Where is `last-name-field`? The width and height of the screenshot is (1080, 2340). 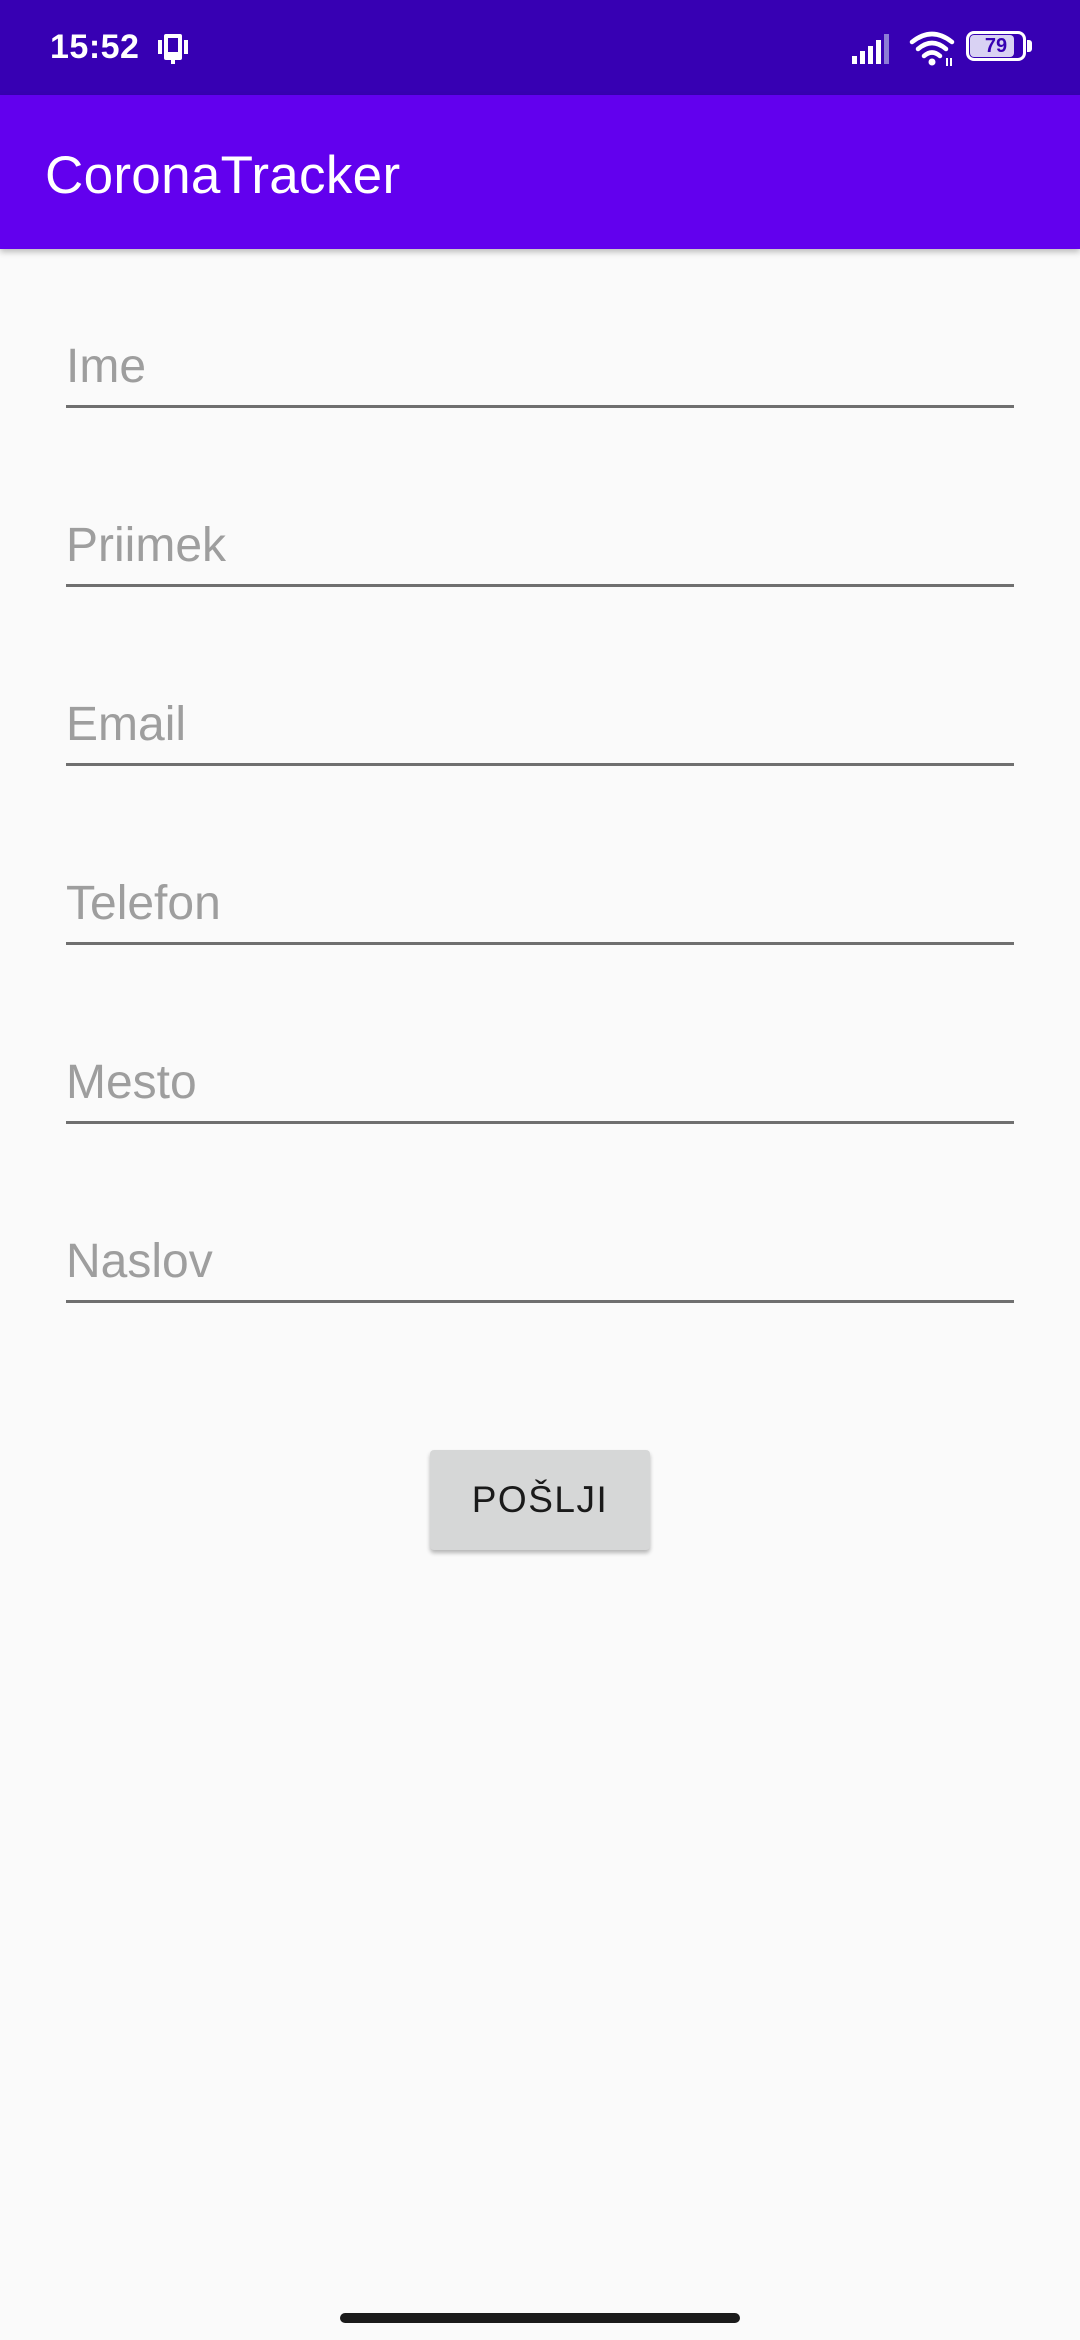 last-name-field is located at coordinates (540, 537).